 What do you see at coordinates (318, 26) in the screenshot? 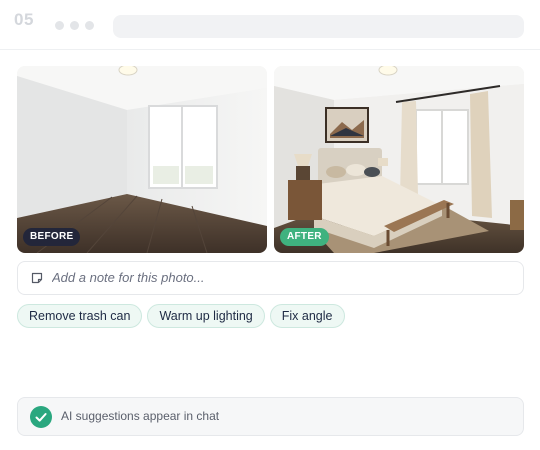
I see `title-placeholder-bar` at bounding box center [318, 26].